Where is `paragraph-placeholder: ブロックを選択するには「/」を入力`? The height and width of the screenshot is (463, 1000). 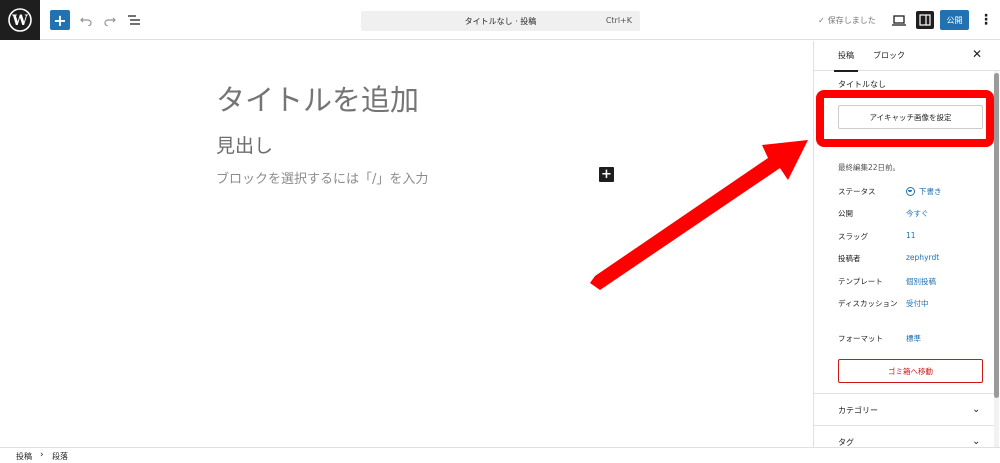 paragraph-placeholder: ブロックを選択するには「/」を入力 is located at coordinates (322, 177).